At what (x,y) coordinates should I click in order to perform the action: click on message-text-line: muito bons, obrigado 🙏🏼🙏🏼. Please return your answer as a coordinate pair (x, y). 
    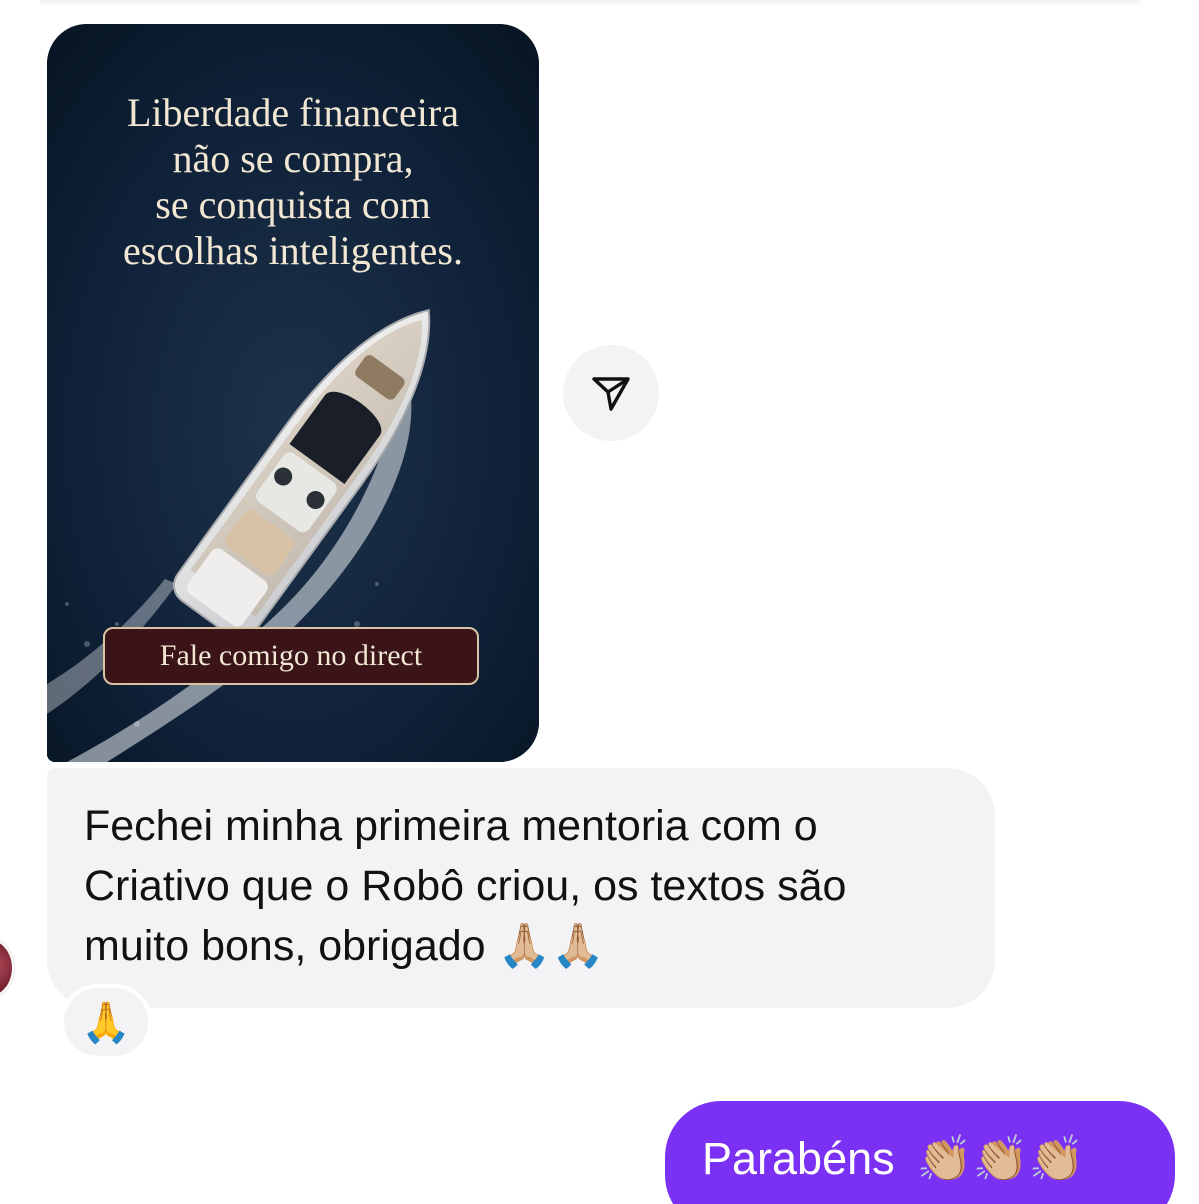
    Looking at the image, I should click on (519, 946).